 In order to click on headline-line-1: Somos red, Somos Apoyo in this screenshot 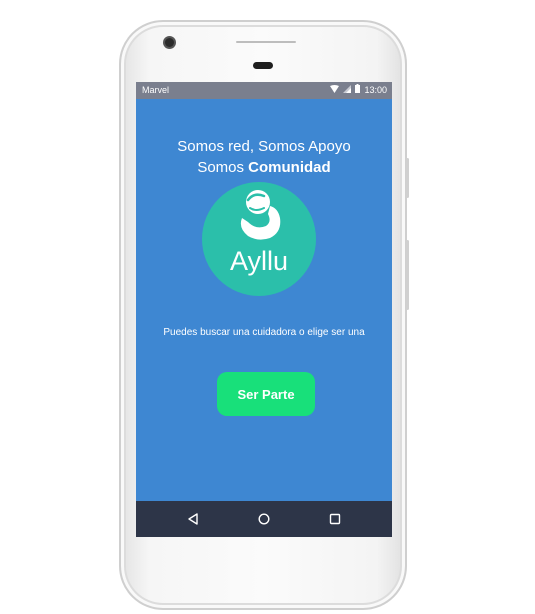, I will do `click(264, 146)`.